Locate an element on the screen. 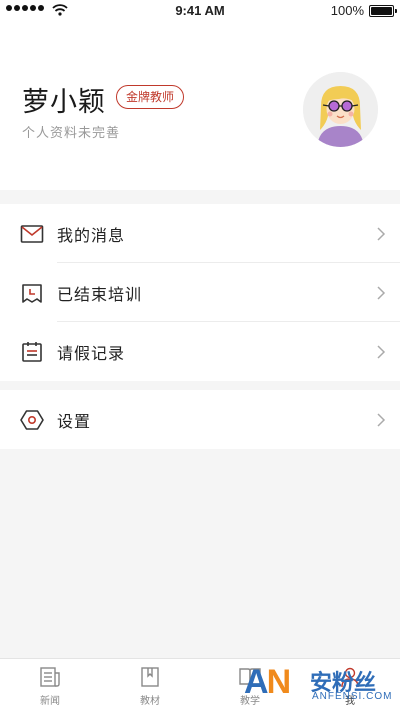  book-icon is located at coordinates (150, 677).